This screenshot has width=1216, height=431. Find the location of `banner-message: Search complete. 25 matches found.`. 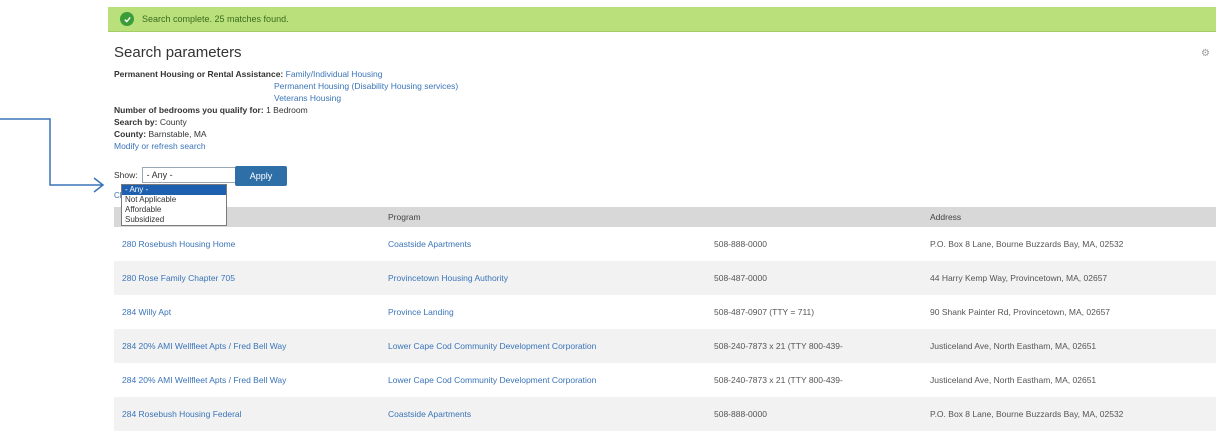

banner-message: Search complete. 25 matches found. is located at coordinates (215, 19).